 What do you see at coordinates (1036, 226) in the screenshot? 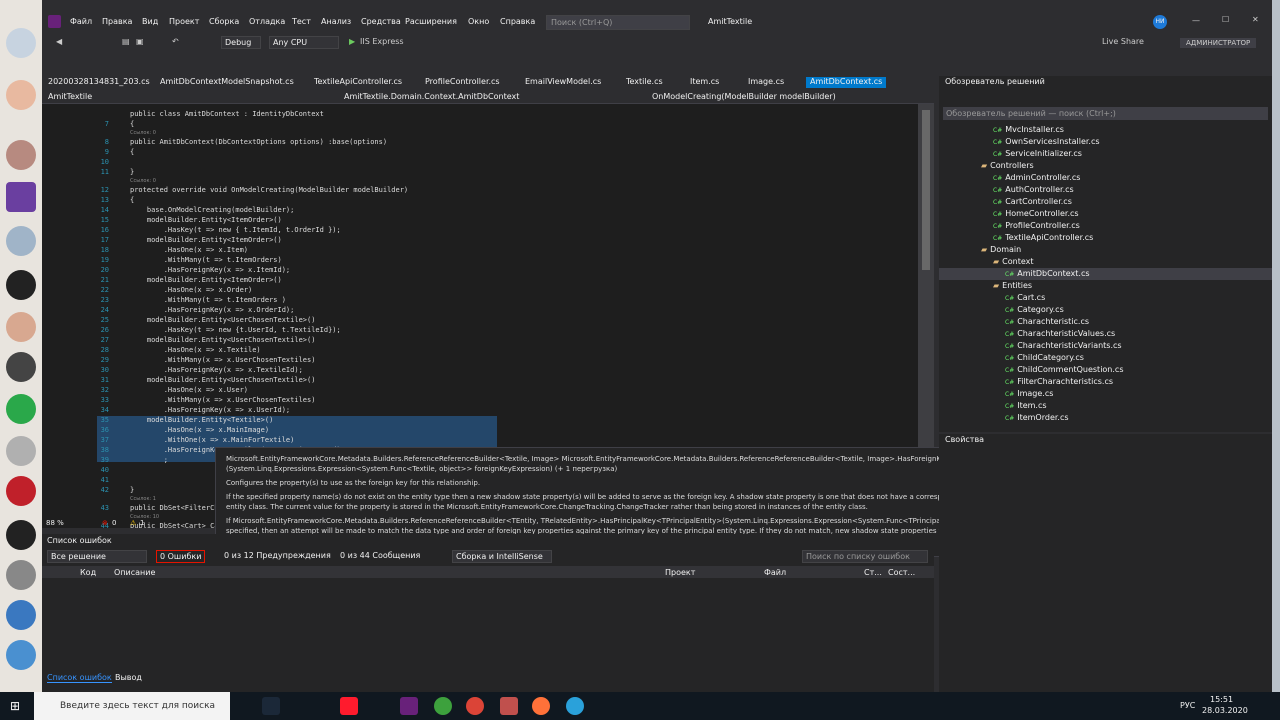
I see `tree-file: C# ProfileController.cs` at bounding box center [1036, 226].